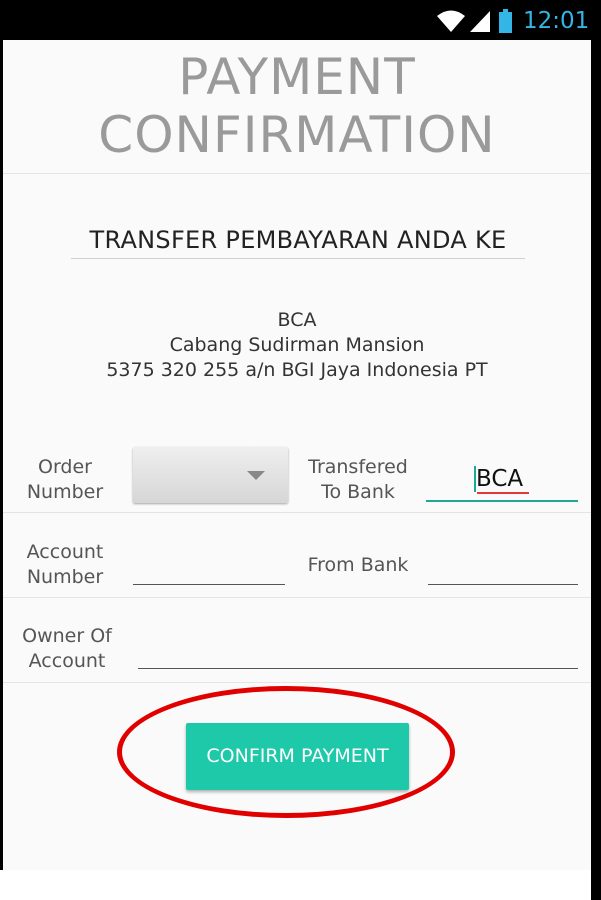  What do you see at coordinates (209, 566) in the screenshot?
I see `account-number-input` at bounding box center [209, 566].